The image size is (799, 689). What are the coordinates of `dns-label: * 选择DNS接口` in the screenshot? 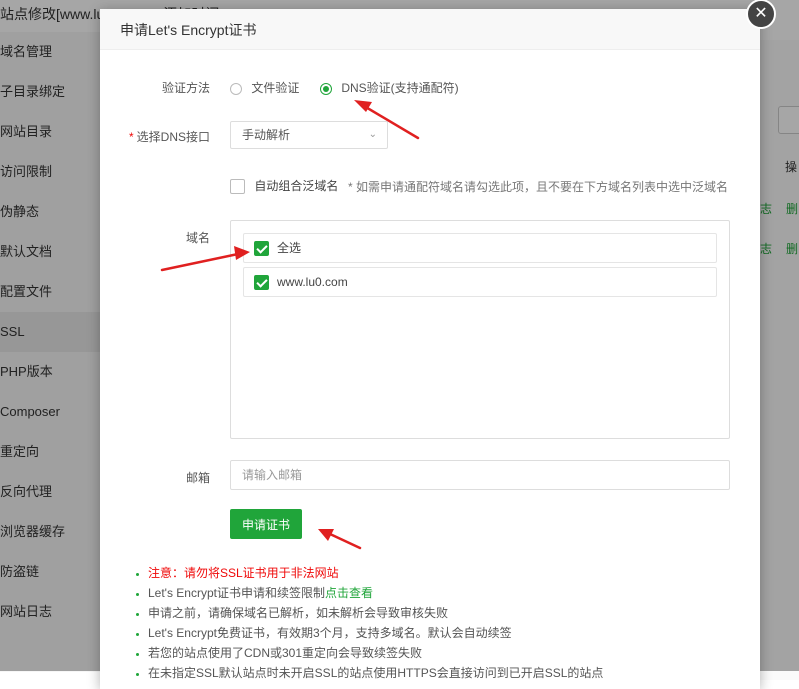 It's located at (155, 136).